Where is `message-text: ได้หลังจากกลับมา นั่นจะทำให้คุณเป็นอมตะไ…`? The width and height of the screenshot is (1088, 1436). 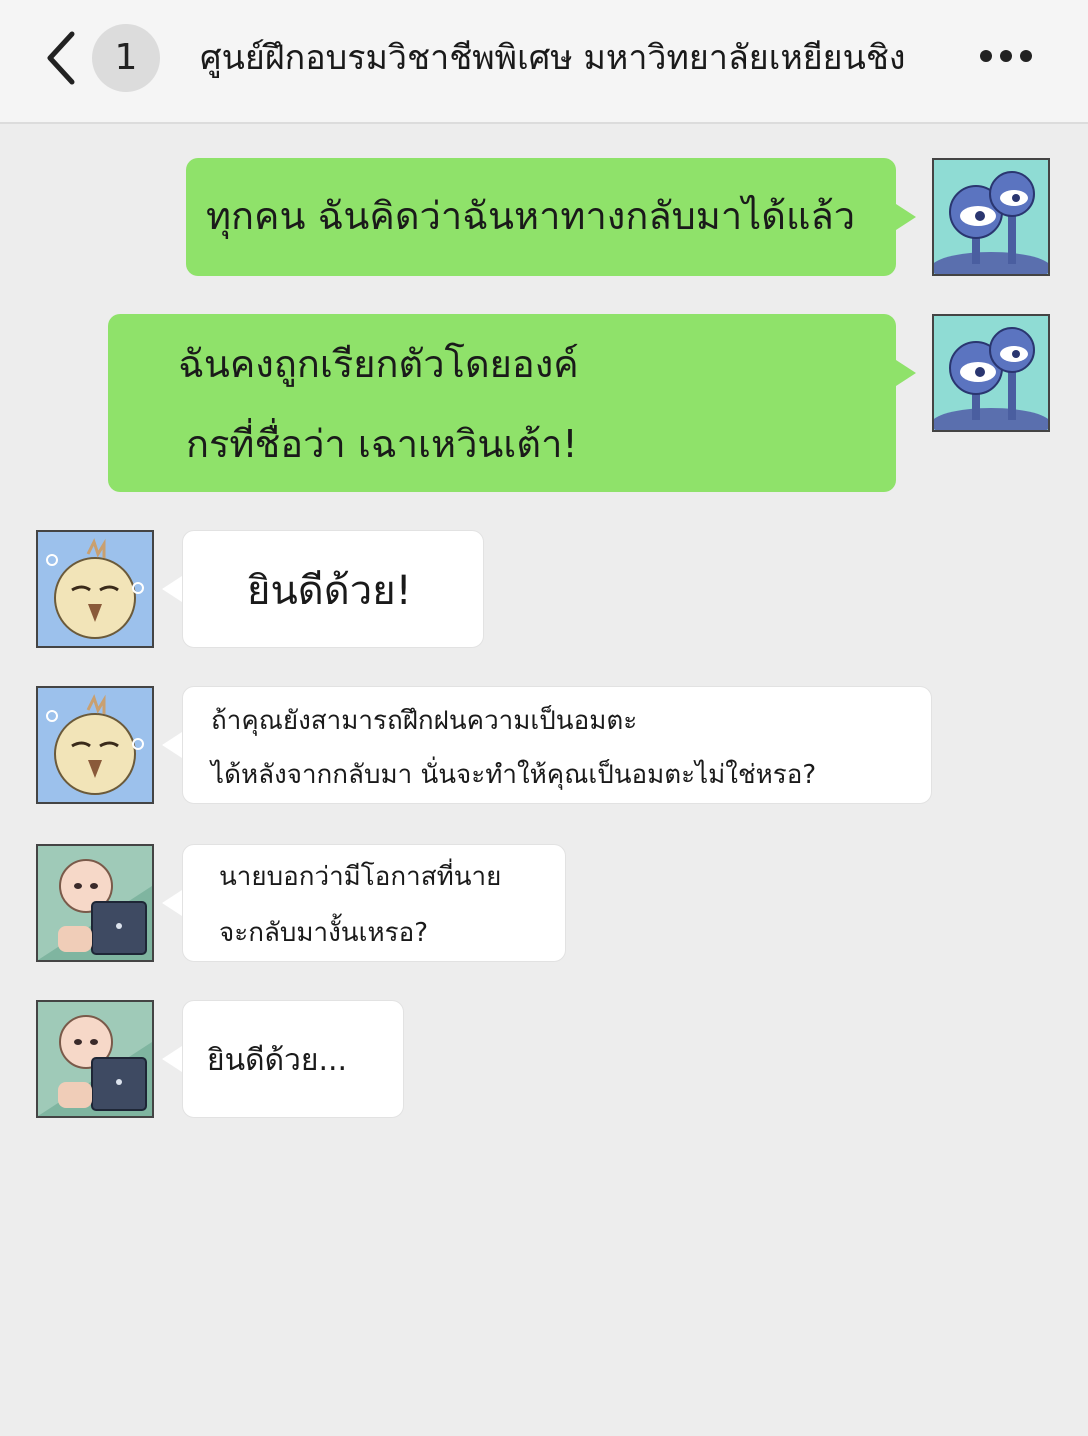 message-text: ได้หลังจากกลับมา นั่นจะทำให้คุณเป็นอมตะไ… is located at coordinates (514, 775).